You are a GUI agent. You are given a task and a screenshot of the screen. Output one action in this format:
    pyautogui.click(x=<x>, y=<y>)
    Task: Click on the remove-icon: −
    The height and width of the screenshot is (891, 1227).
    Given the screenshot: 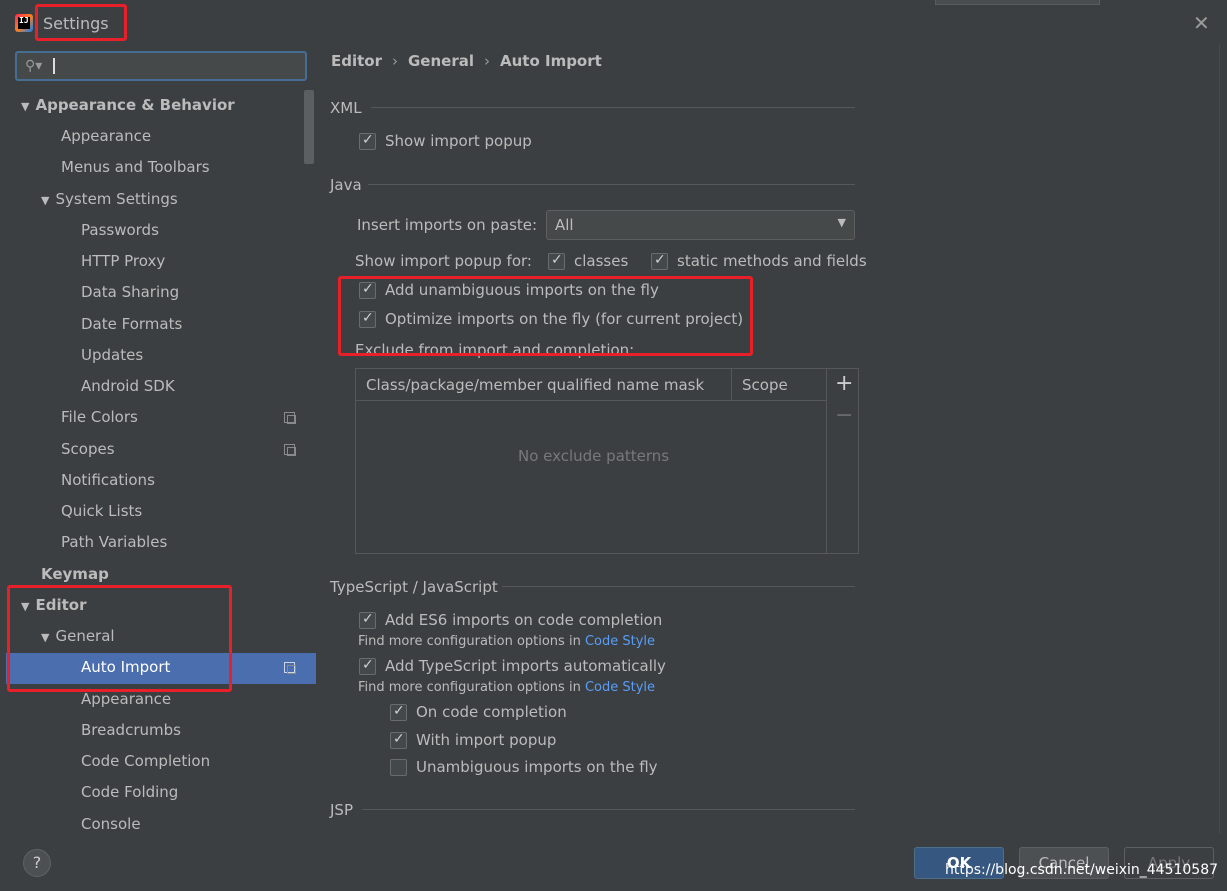 What is the action you would take?
    pyautogui.click(x=844, y=415)
    